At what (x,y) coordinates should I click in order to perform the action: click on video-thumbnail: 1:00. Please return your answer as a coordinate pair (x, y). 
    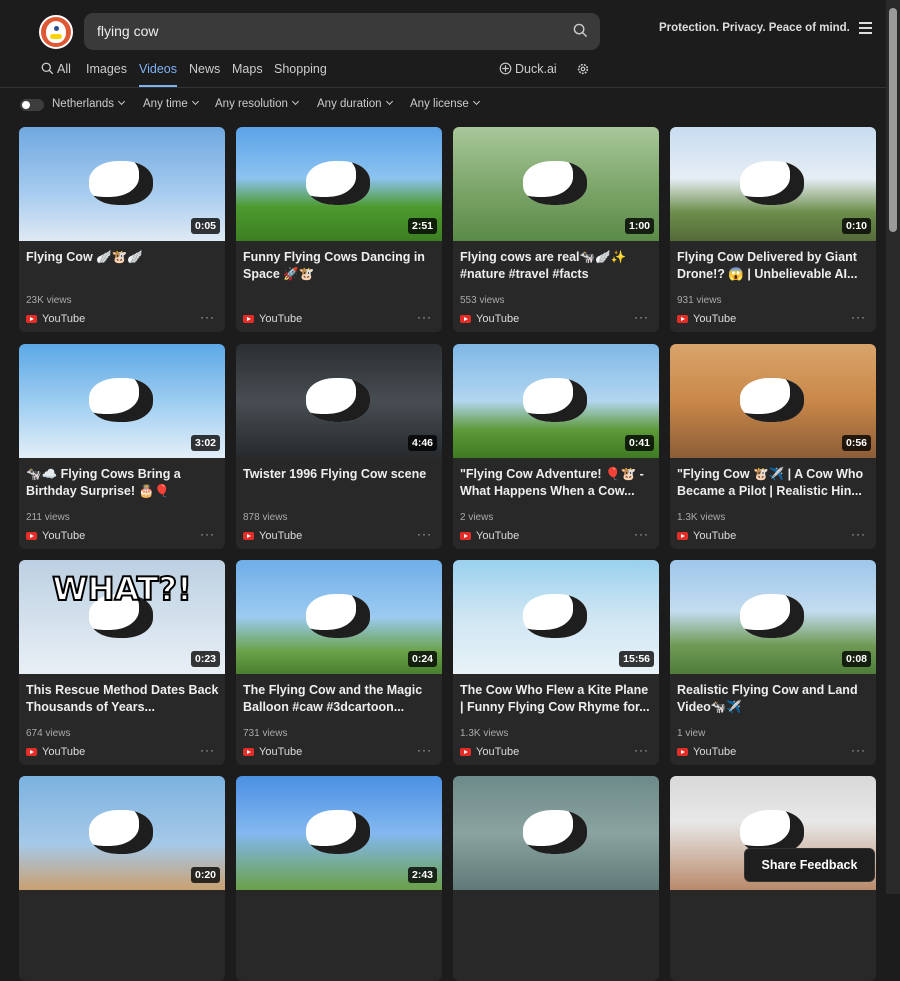
    Looking at the image, I should click on (556, 184).